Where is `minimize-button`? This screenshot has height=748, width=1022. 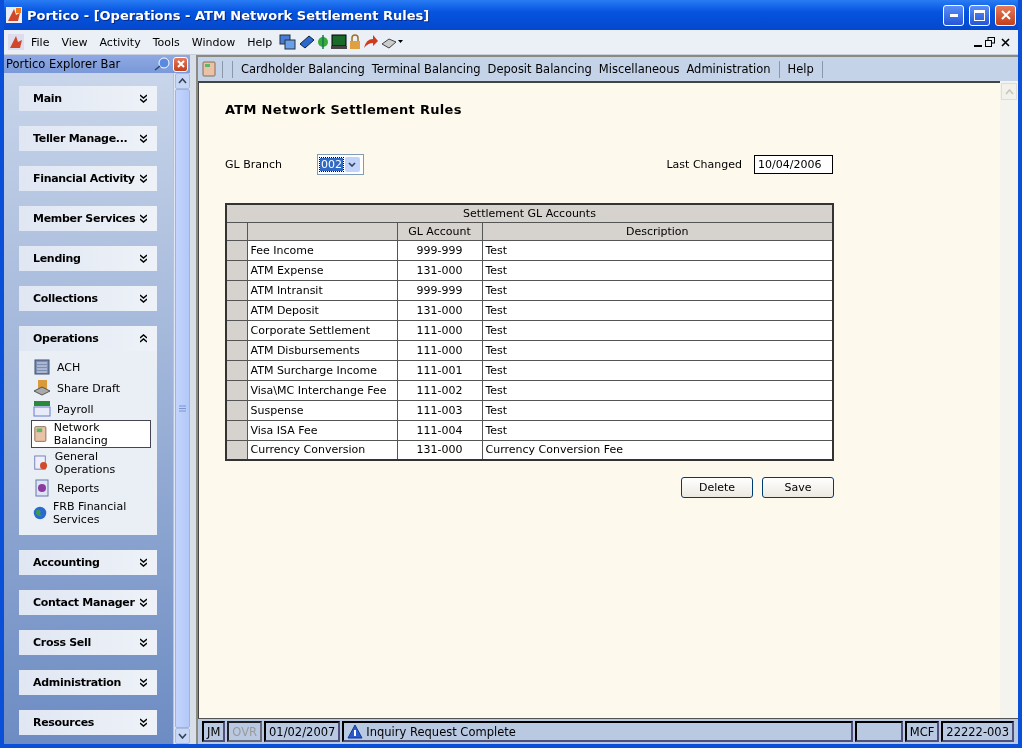 minimize-button is located at coordinates (953, 15).